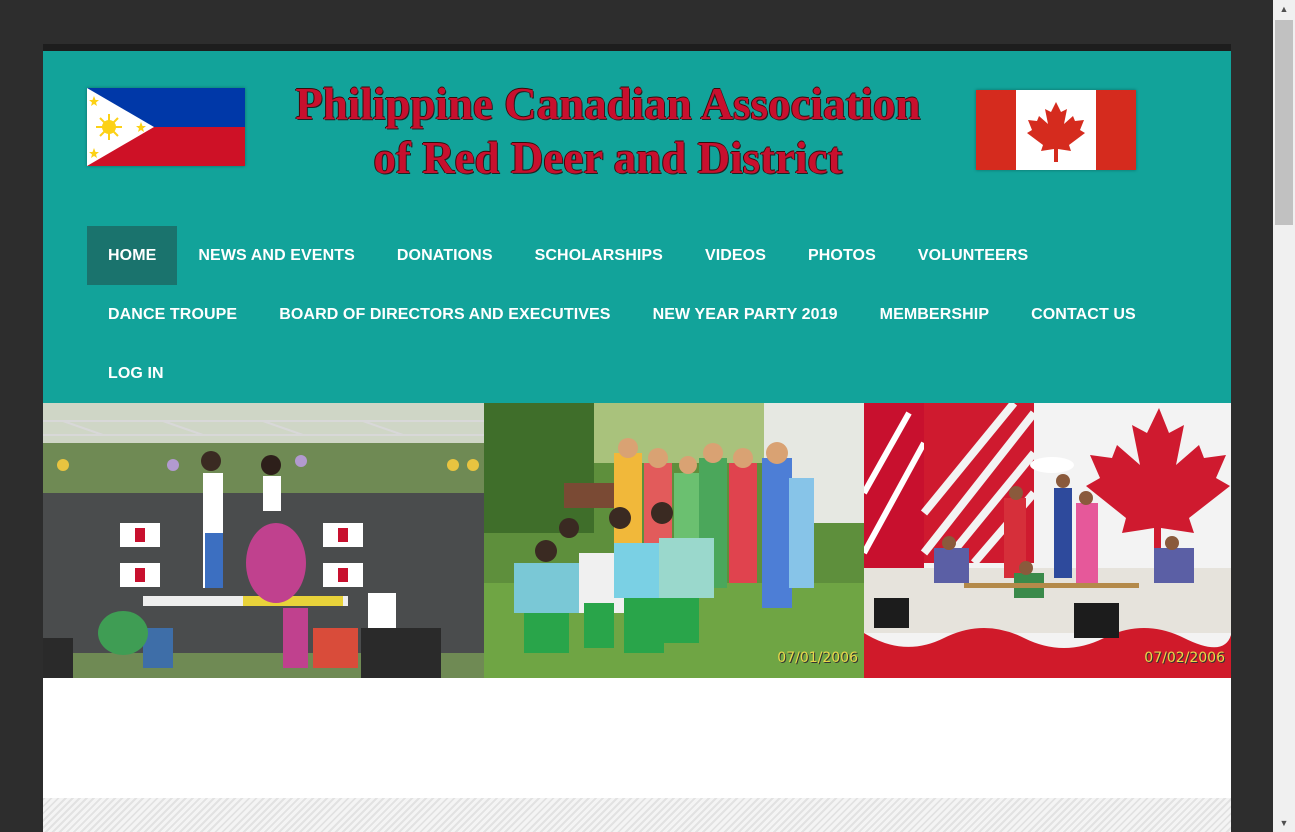  I want to click on banner-photo-maple-stage: 07/02/2006, so click(1047, 540).